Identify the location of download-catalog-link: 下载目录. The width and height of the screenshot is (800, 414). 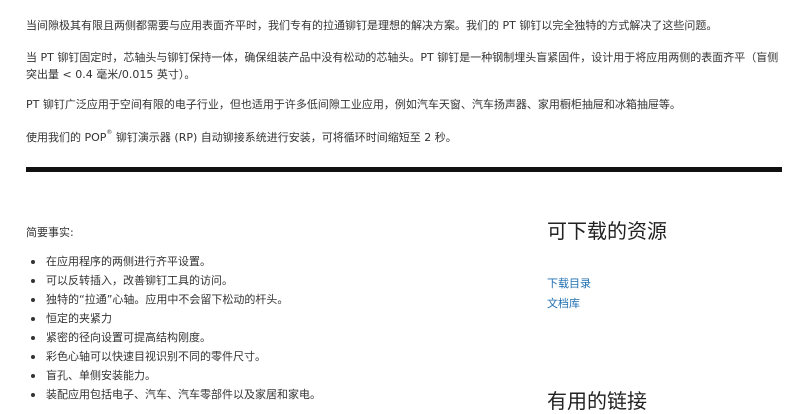
(569, 283).